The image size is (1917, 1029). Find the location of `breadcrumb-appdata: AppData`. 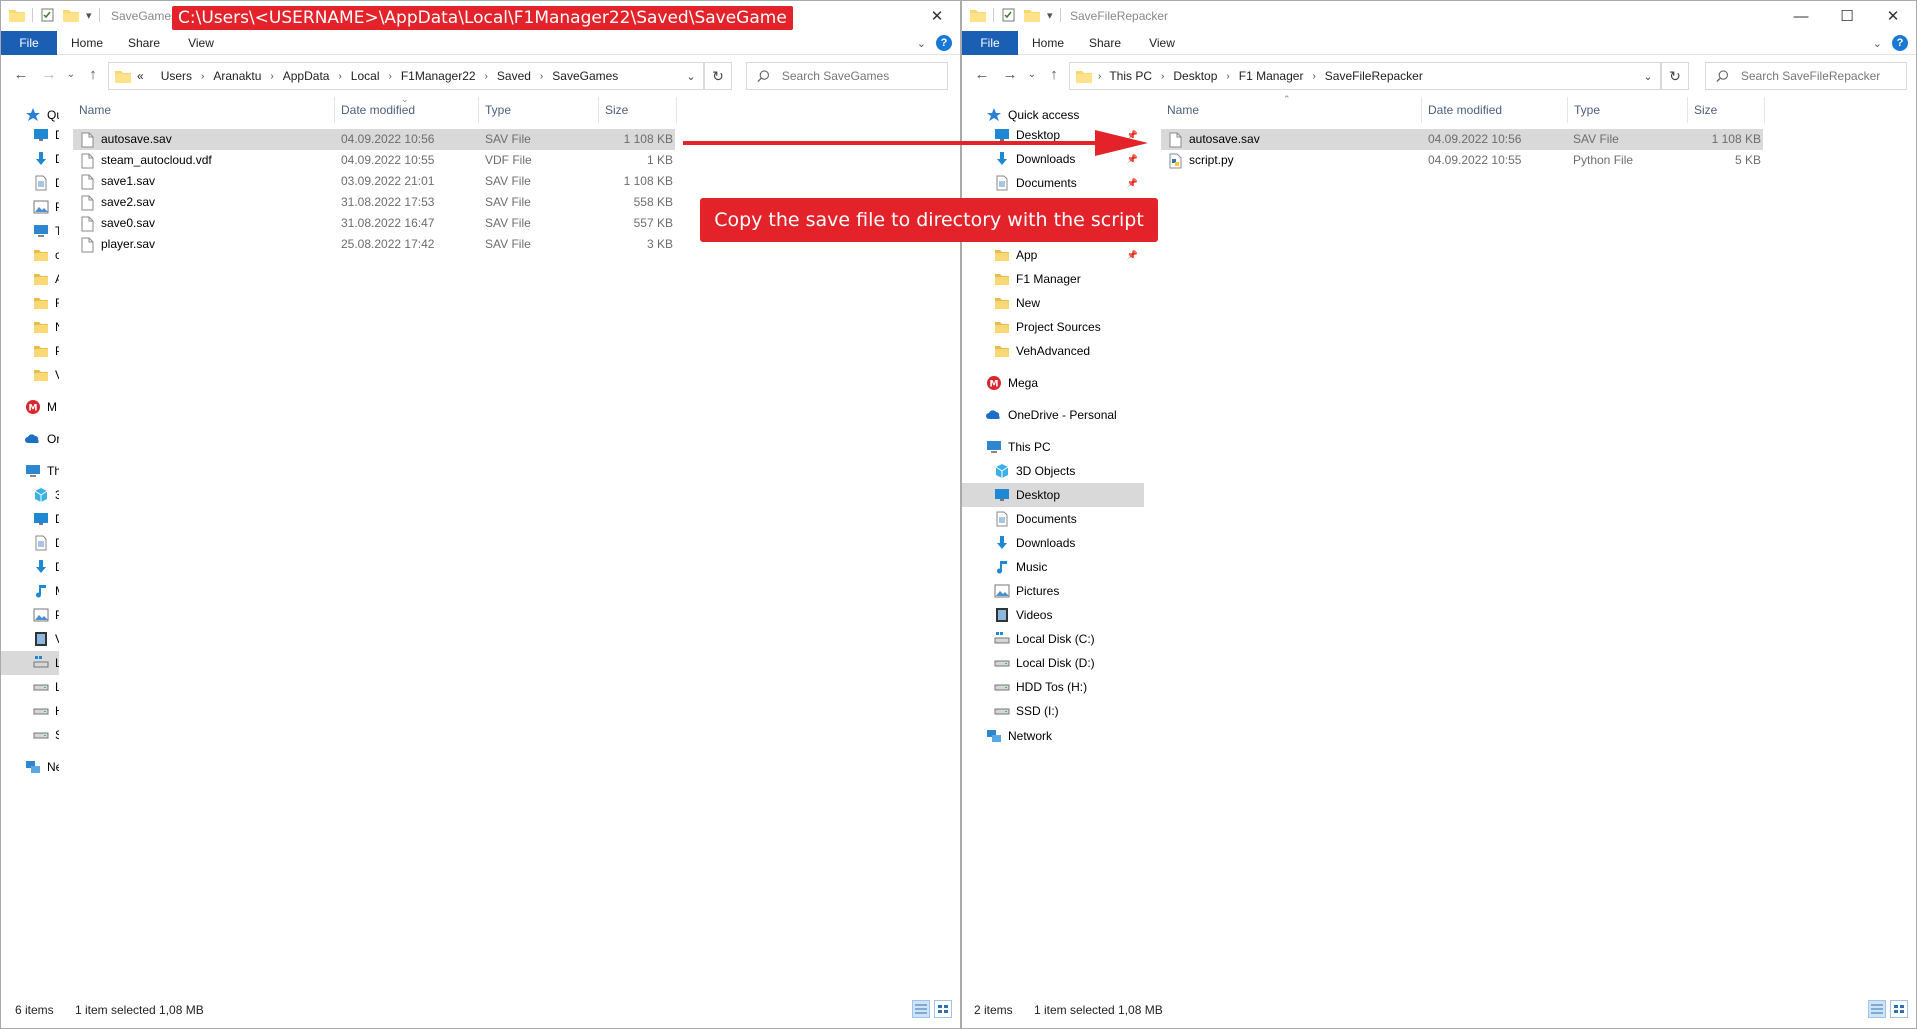

breadcrumb-appdata: AppData is located at coordinates (306, 76).